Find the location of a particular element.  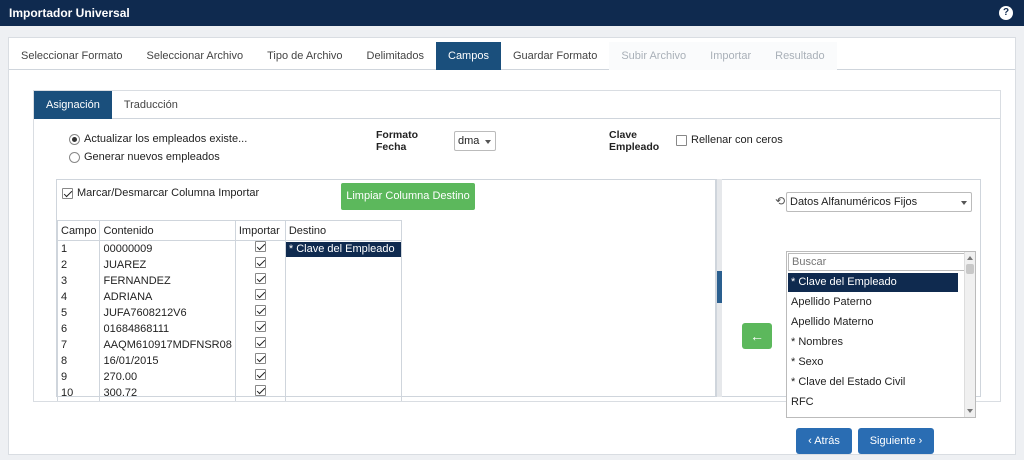

list-item: * Clave del Empleado is located at coordinates (873, 282).